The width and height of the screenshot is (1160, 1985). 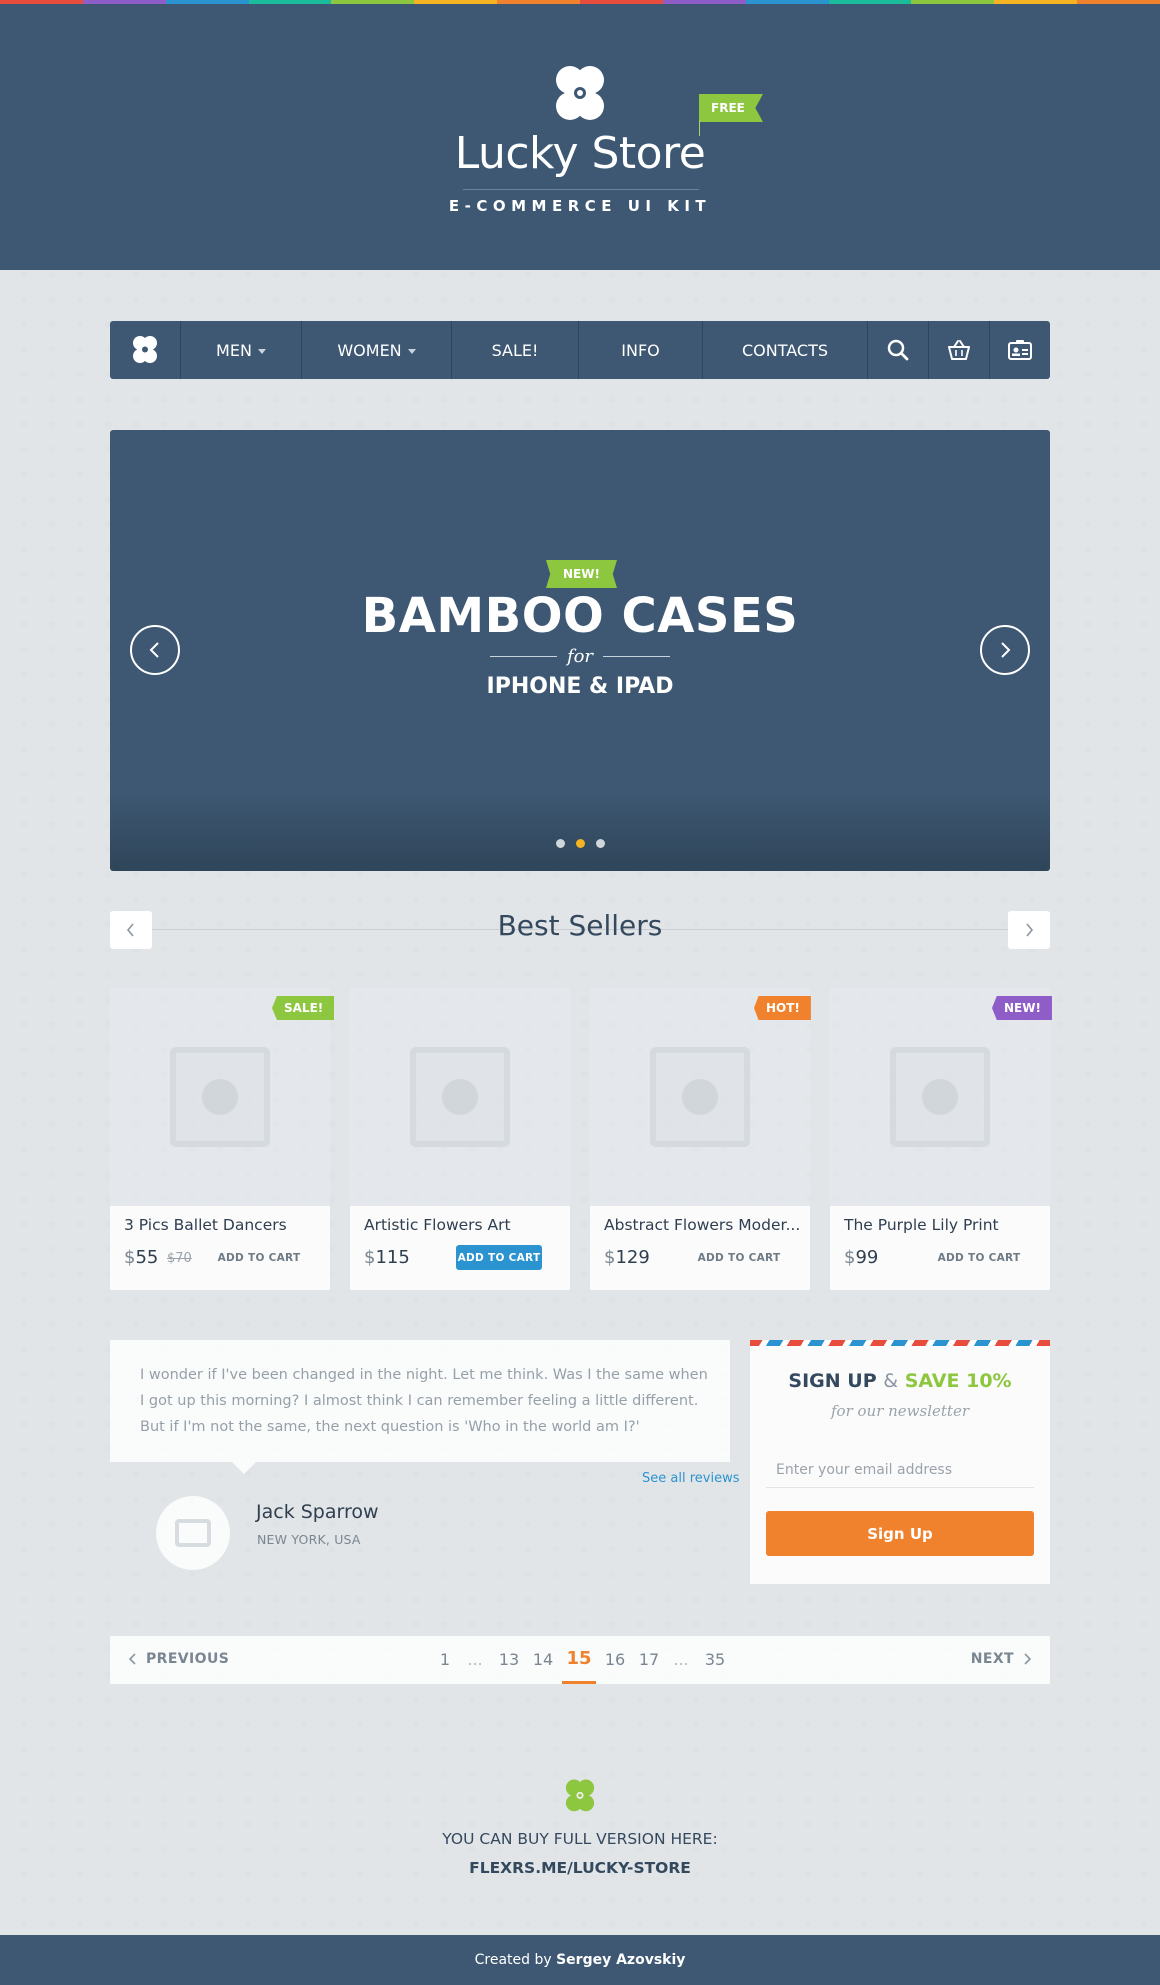 I want to click on flag-pin, so click(x=699, y=128).